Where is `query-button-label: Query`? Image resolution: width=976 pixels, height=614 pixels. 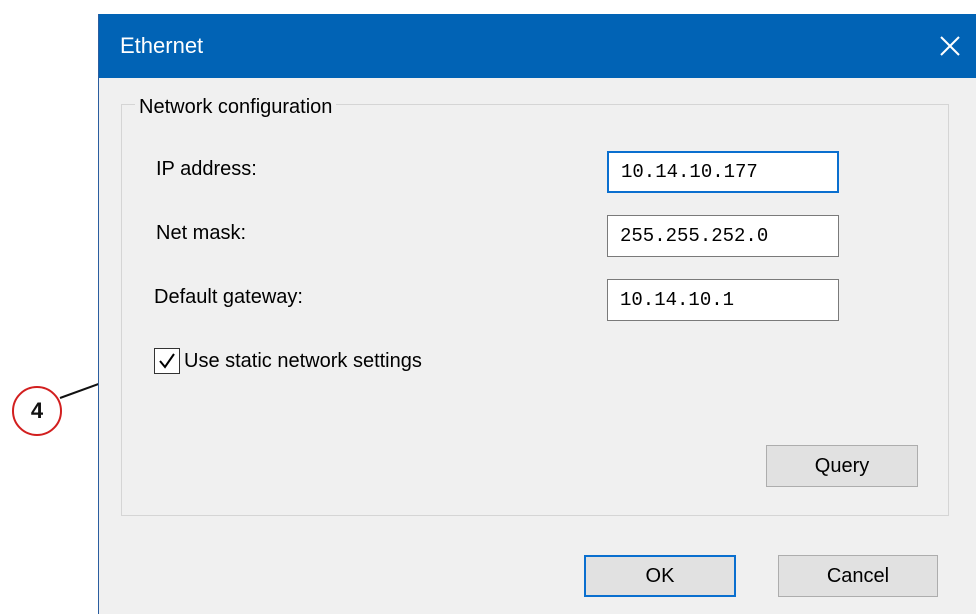 query-button-label: Query is located at coordinates (842, 465).